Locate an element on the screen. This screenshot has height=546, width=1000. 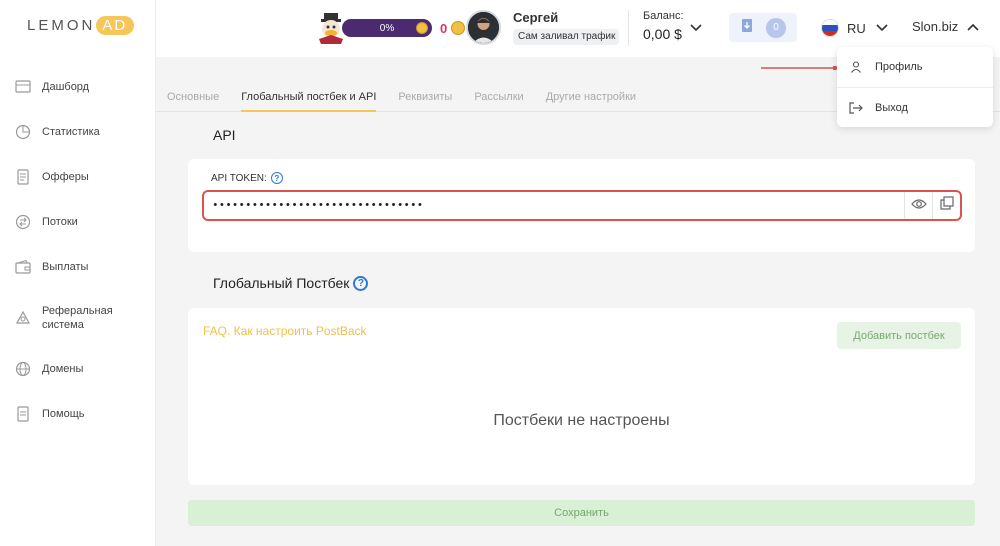
eye-icon is located at coordinates (918, 206).